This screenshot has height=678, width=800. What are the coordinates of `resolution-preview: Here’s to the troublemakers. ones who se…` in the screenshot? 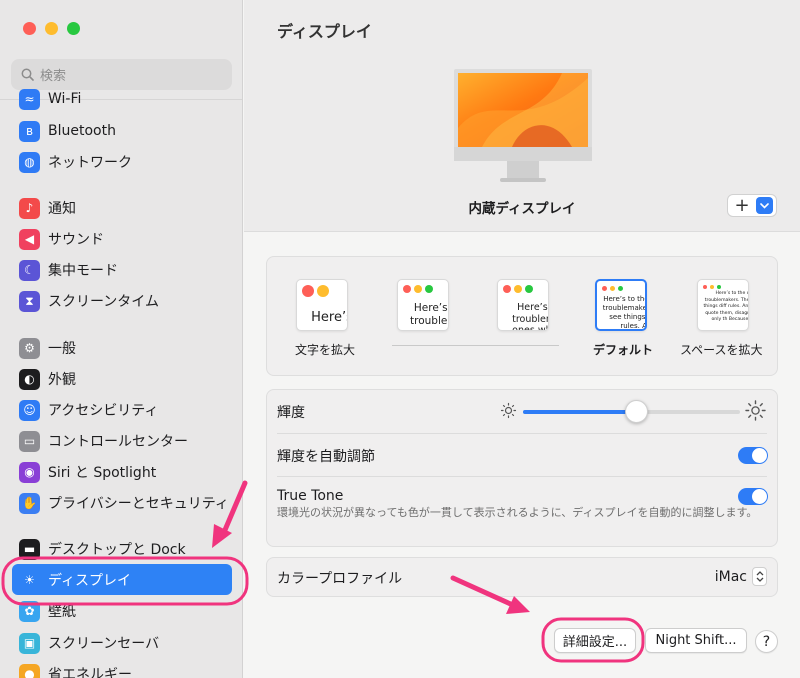 It's located at (523, 305).